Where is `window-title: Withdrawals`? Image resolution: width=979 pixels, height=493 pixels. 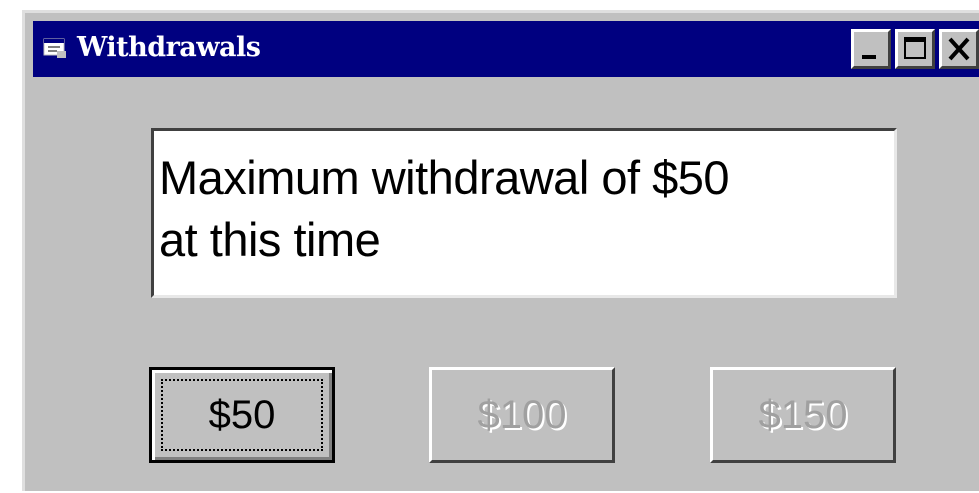
window-title: Withdrawals is located at coordinates (169, 47).